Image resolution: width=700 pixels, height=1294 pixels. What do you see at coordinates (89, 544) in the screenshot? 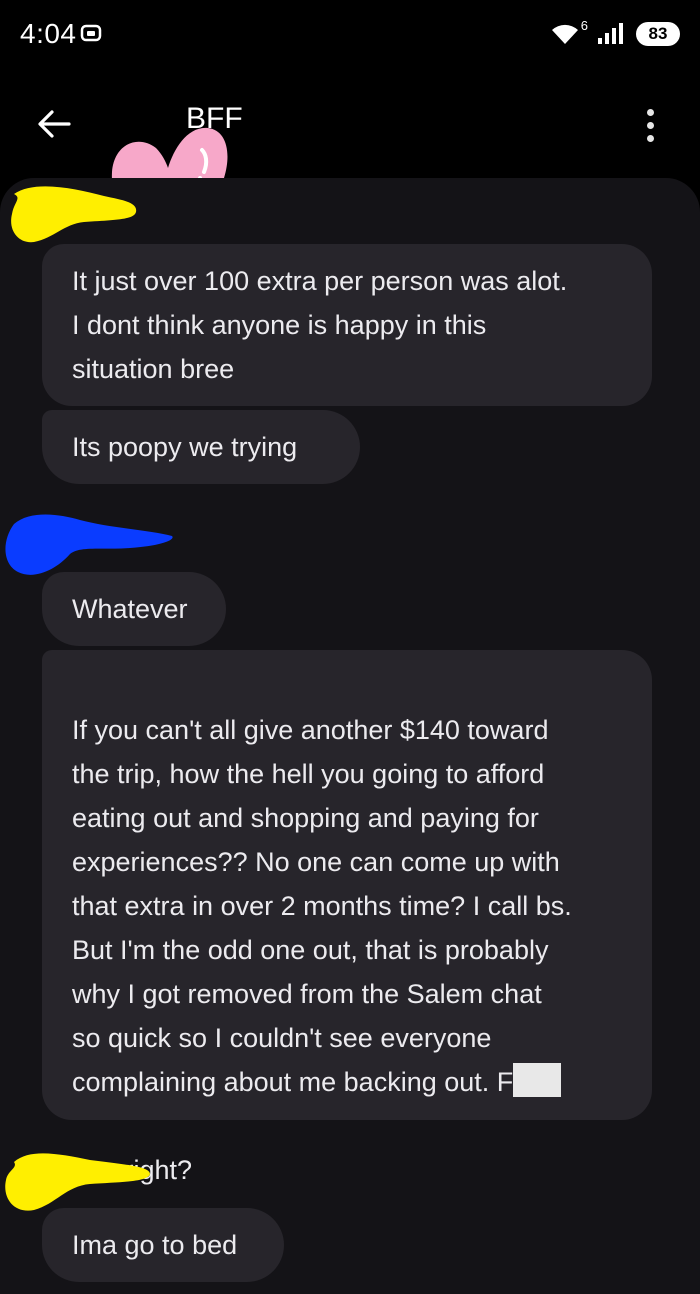
I see `blue-redaction-scribble` at bounding box center [89, 544].